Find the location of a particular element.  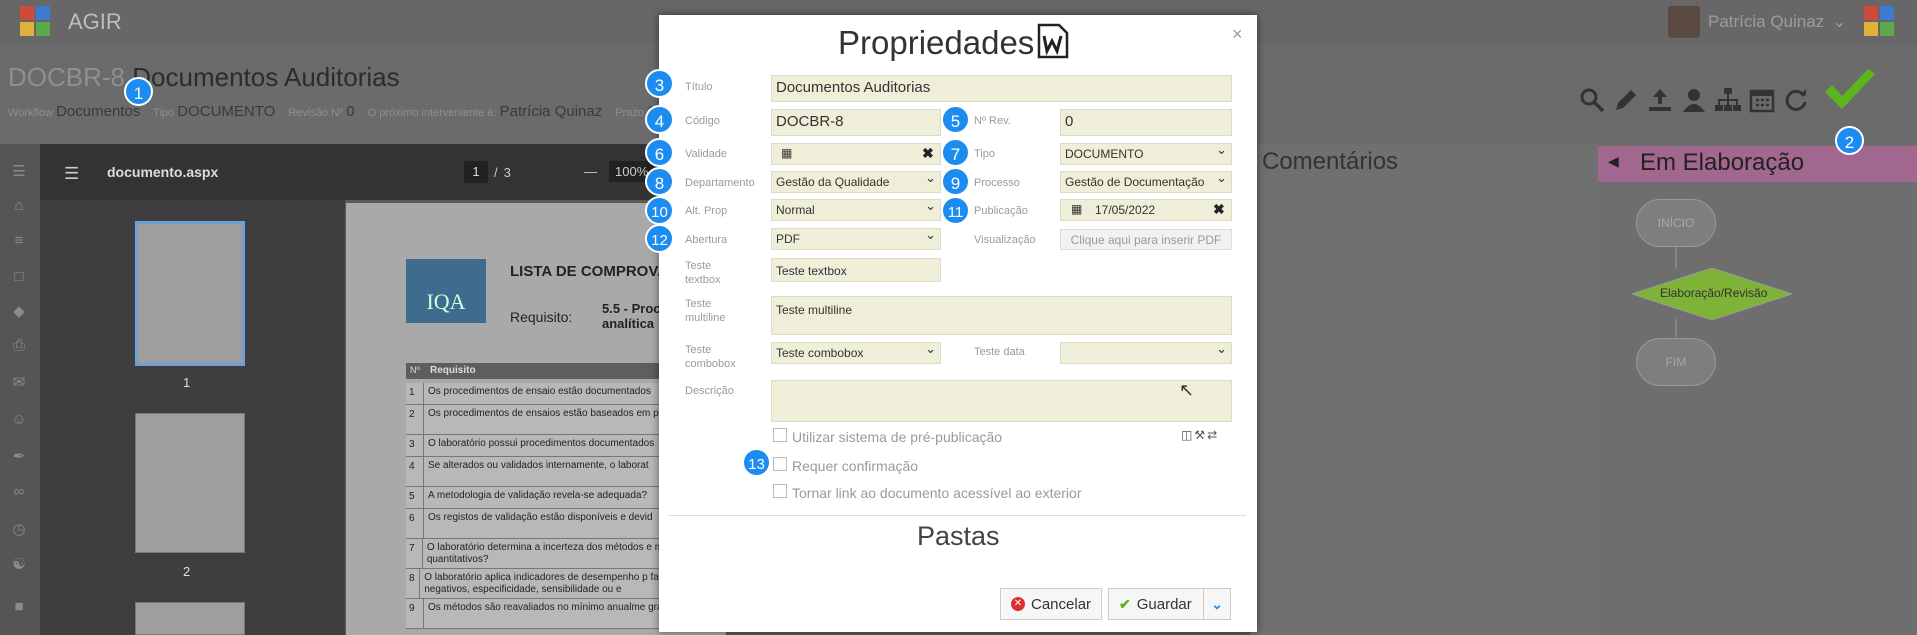

tipo-select: DOCUMENTO is located at coordinates (1146, 154).